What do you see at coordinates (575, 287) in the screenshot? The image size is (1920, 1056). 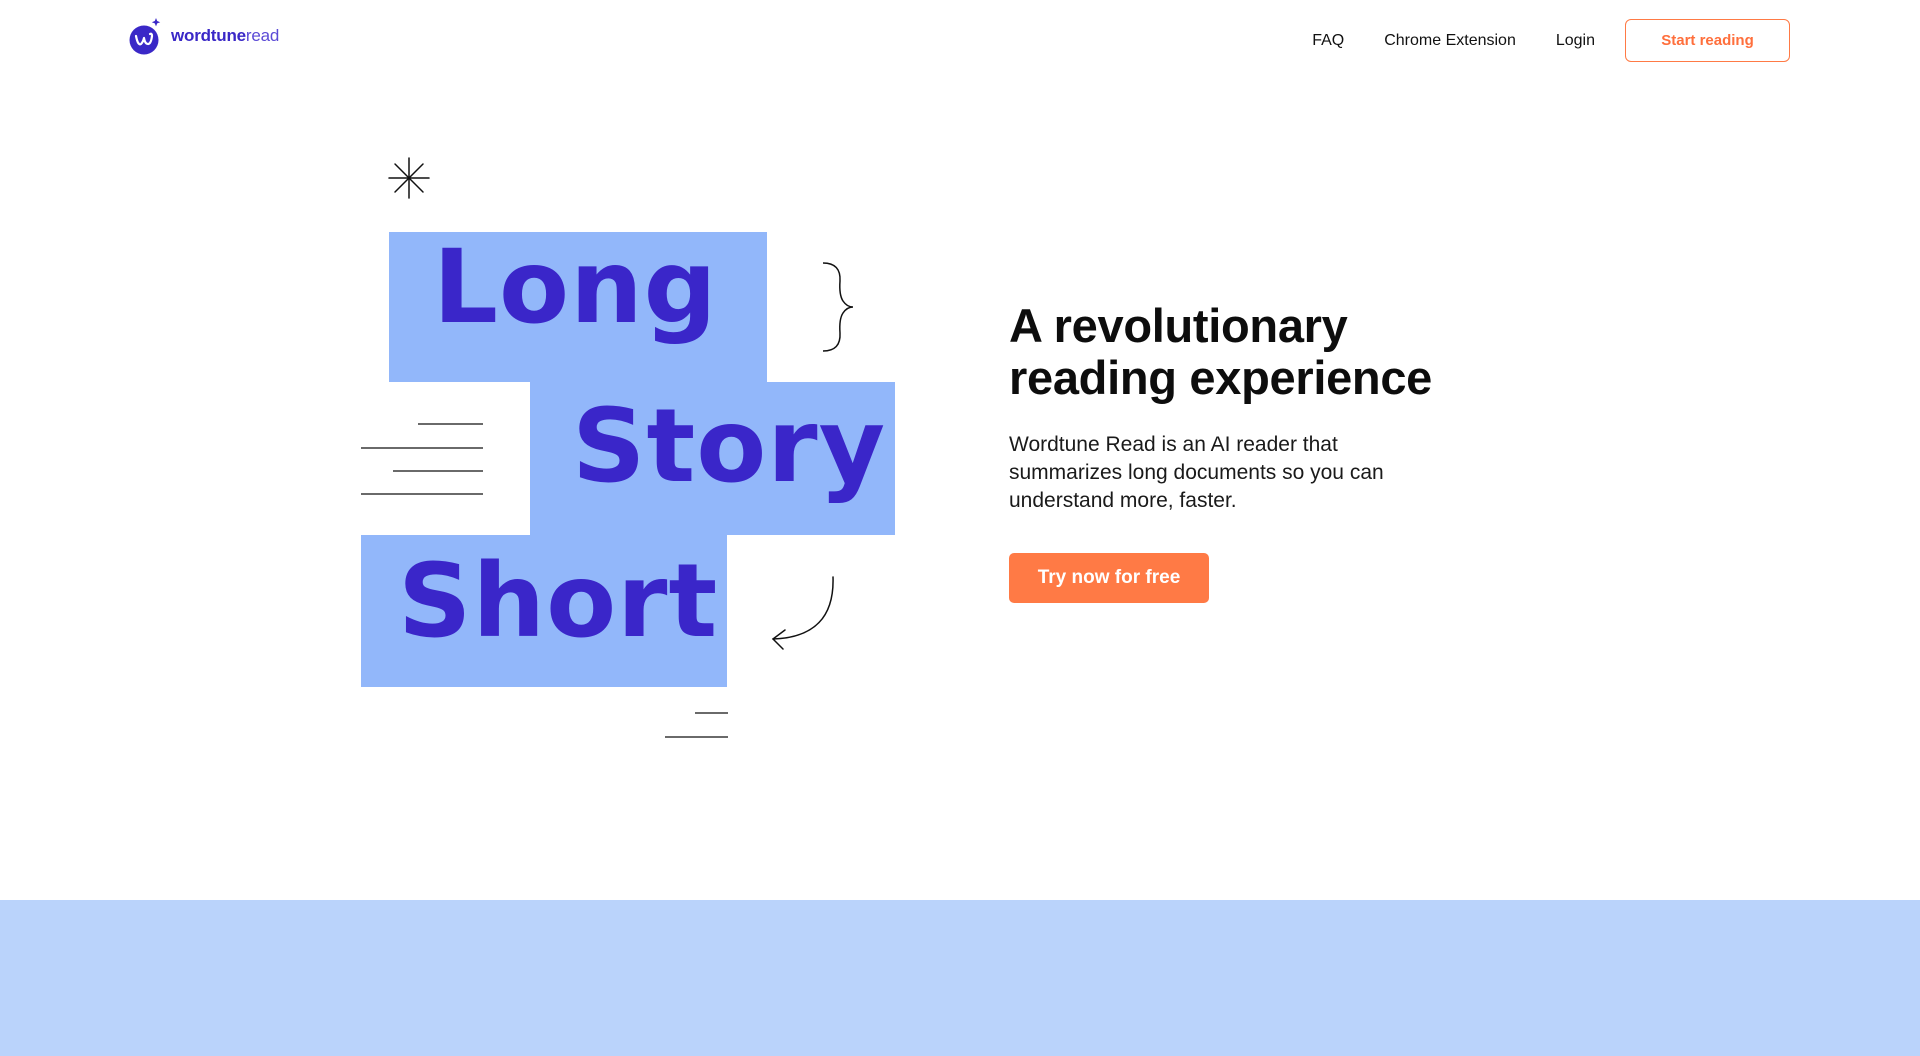 I see `illustration-word-long: Long` at bounding box center [575, 287].